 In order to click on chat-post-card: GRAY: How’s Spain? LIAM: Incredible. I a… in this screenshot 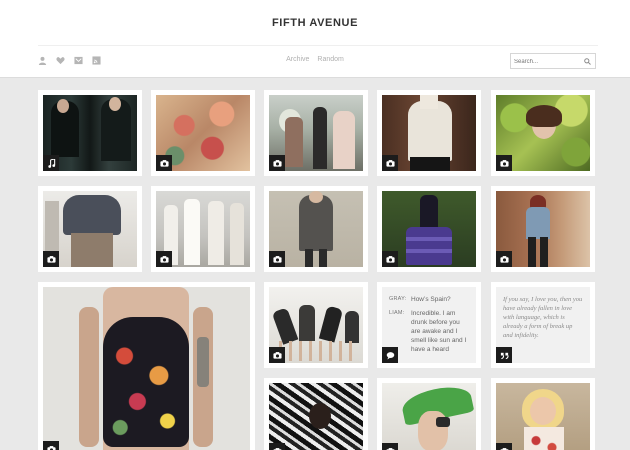, I will do `click(429, 325)`.